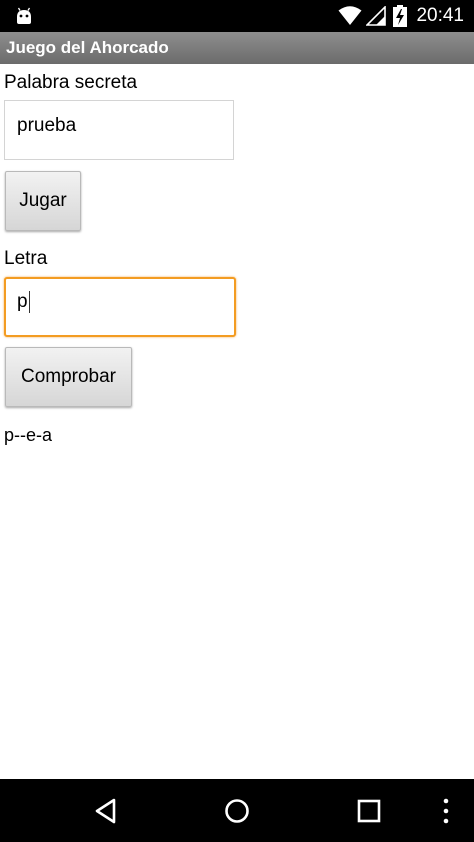 This screenshot has height=842, width=474. I want to click on letter-label: Letra, so click(26, 258).